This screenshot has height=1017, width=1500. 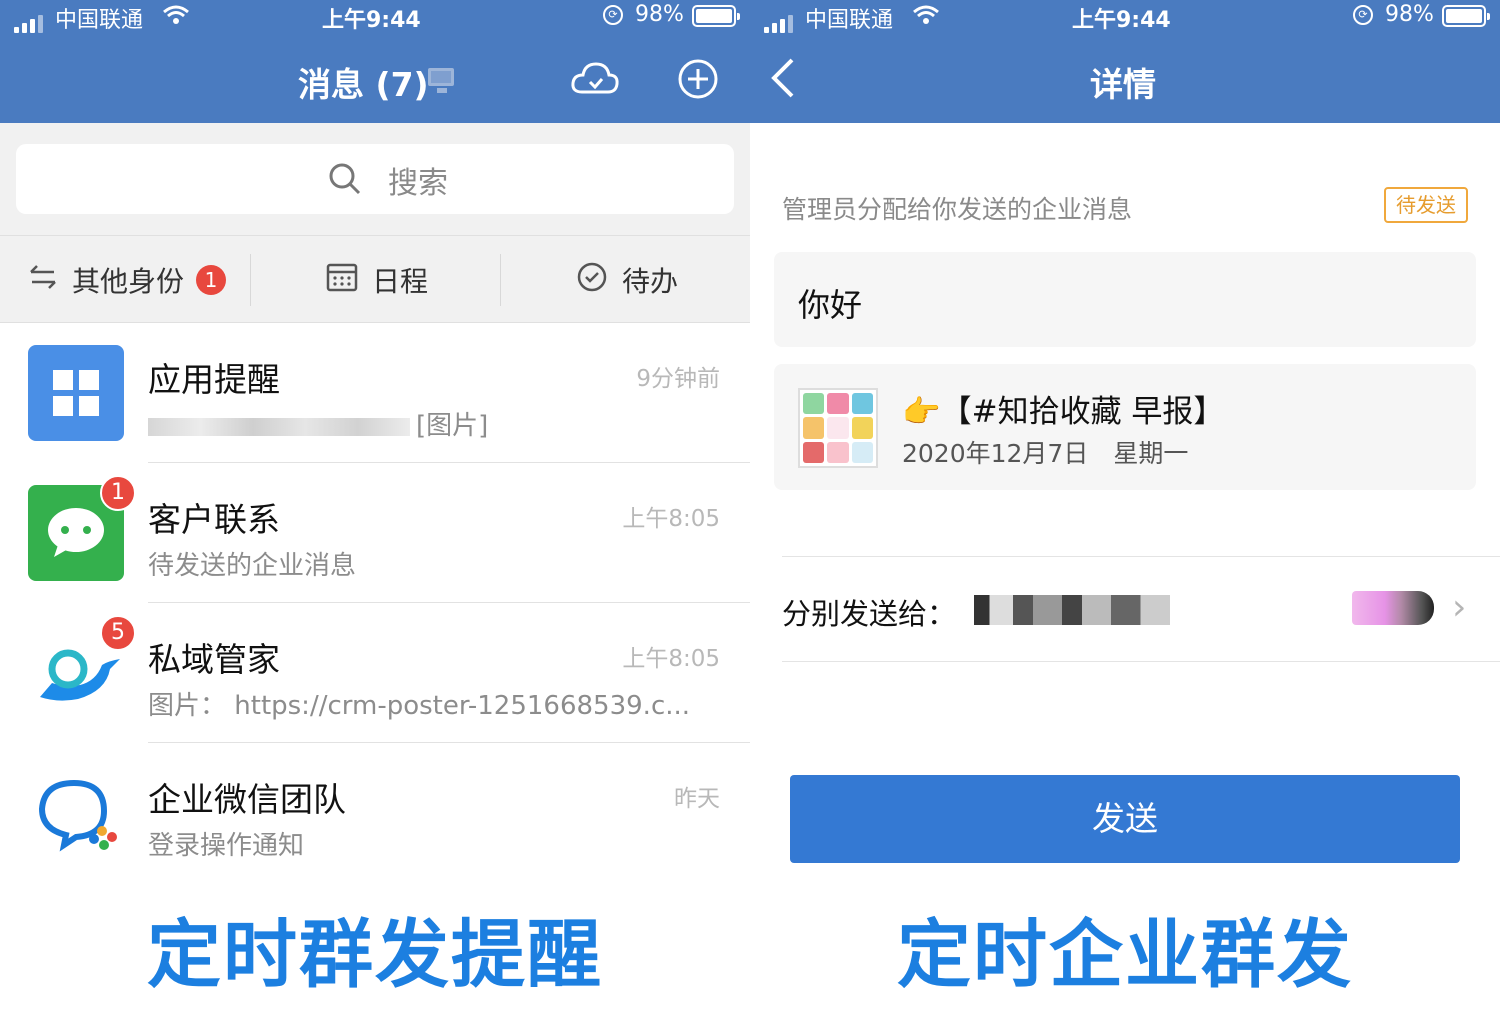 What do you see at coordinates (698, 81) in the screenshot?
I see `add-icon` at bounding box center [698, 81].